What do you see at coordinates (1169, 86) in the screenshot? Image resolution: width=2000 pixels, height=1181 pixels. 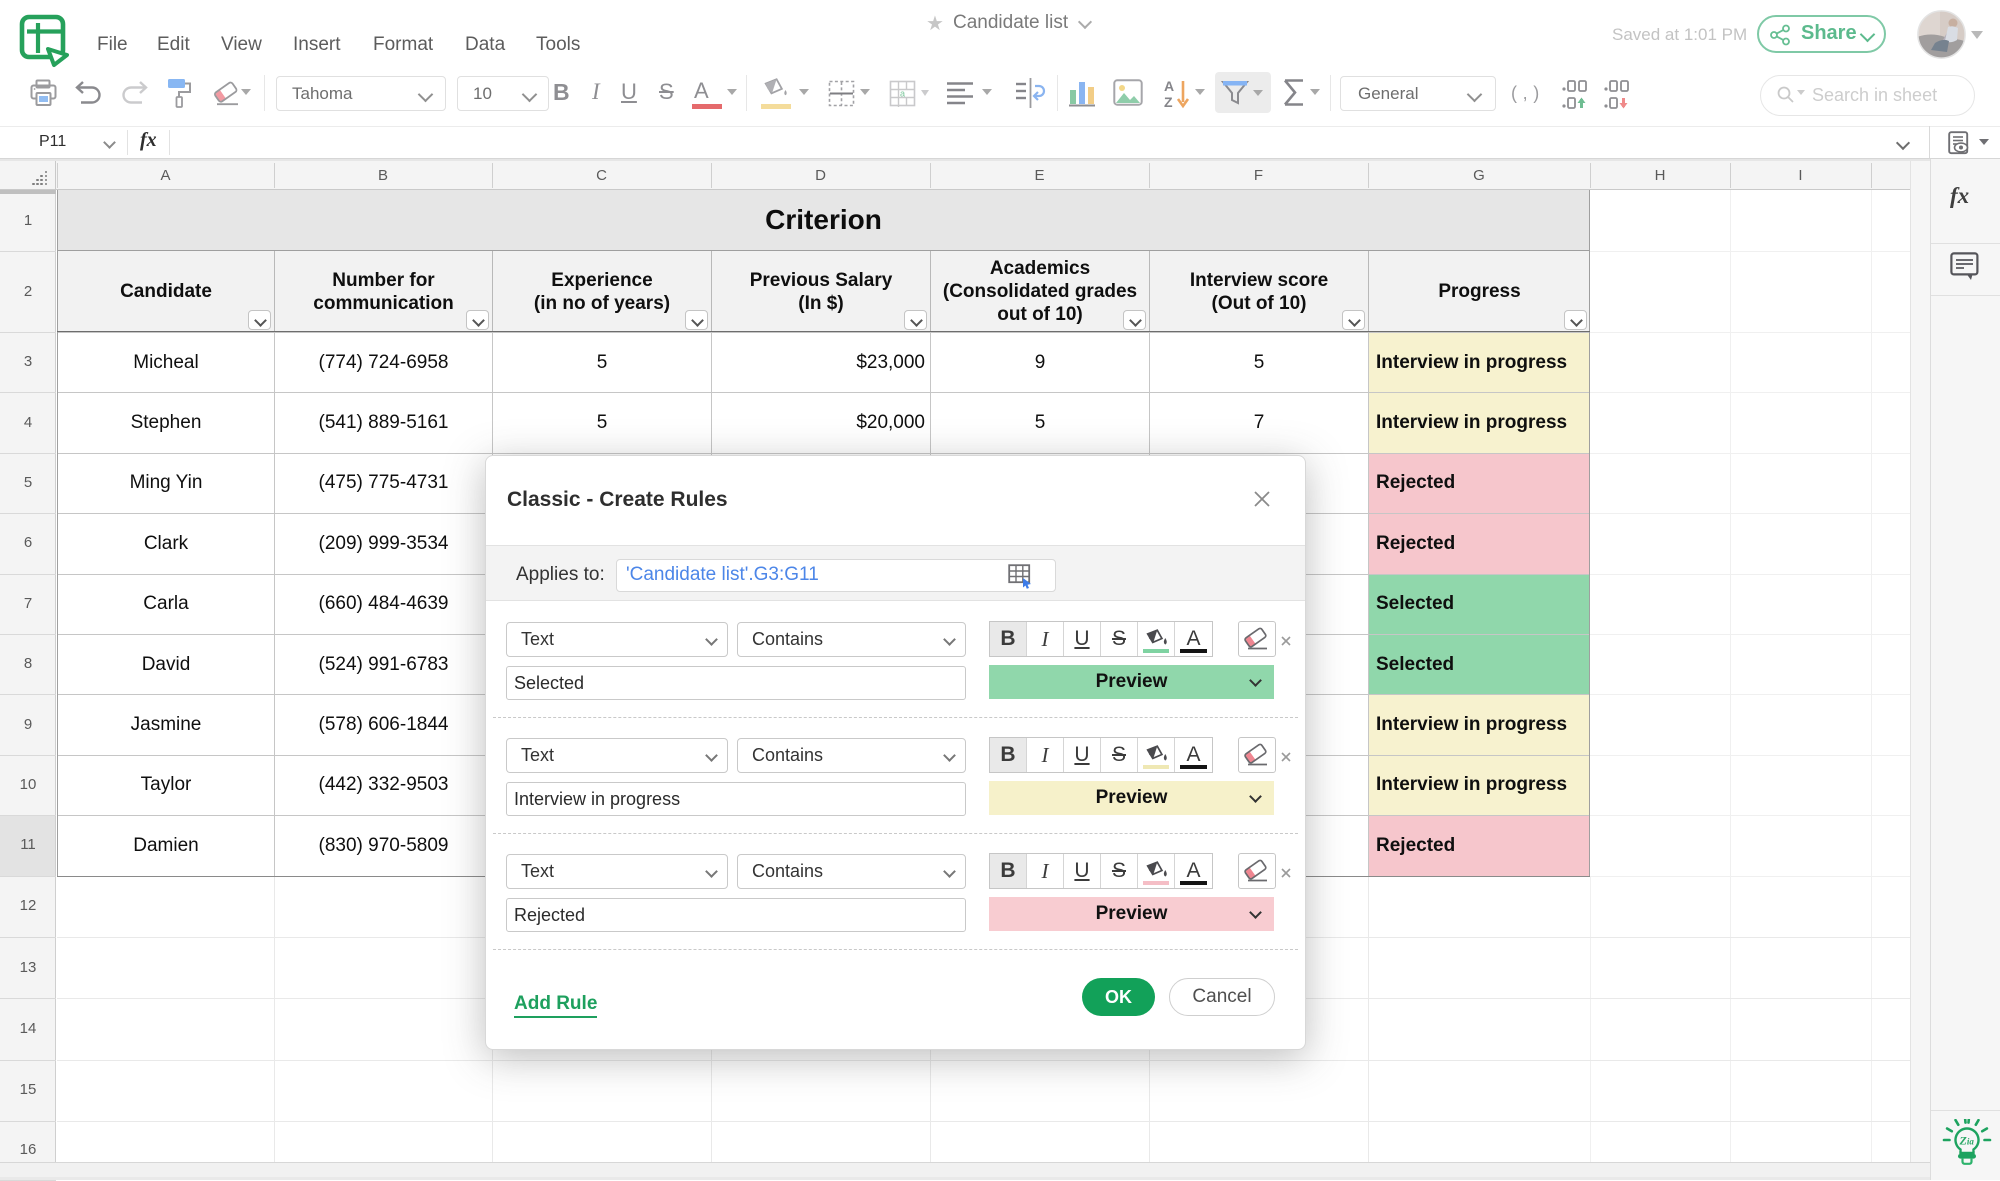 I see `svg-text: A` at bounding box center [1169, 86].